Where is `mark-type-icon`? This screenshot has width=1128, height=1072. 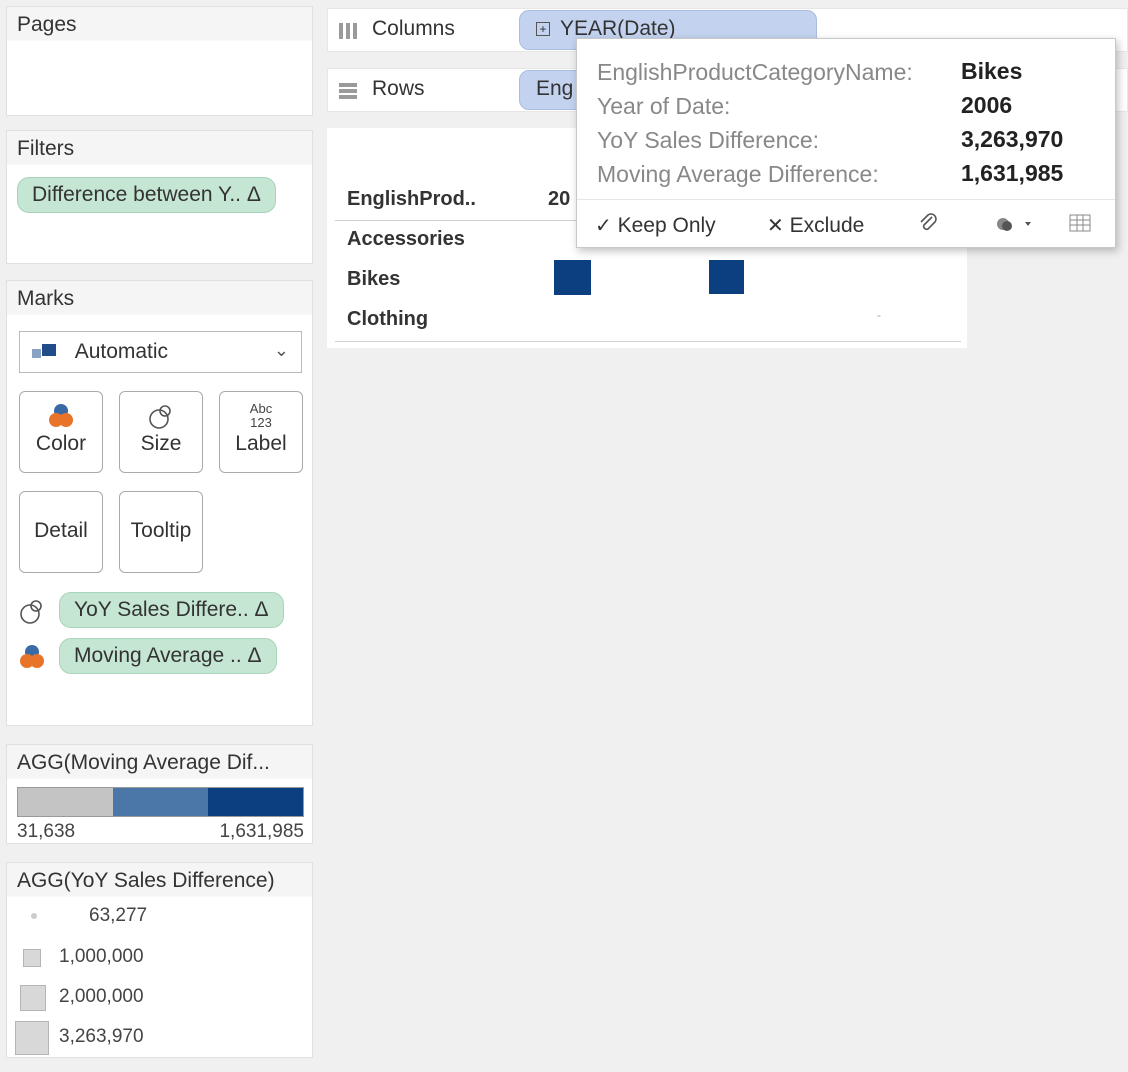 mark-type-icon is located at coordinates (45, 352).